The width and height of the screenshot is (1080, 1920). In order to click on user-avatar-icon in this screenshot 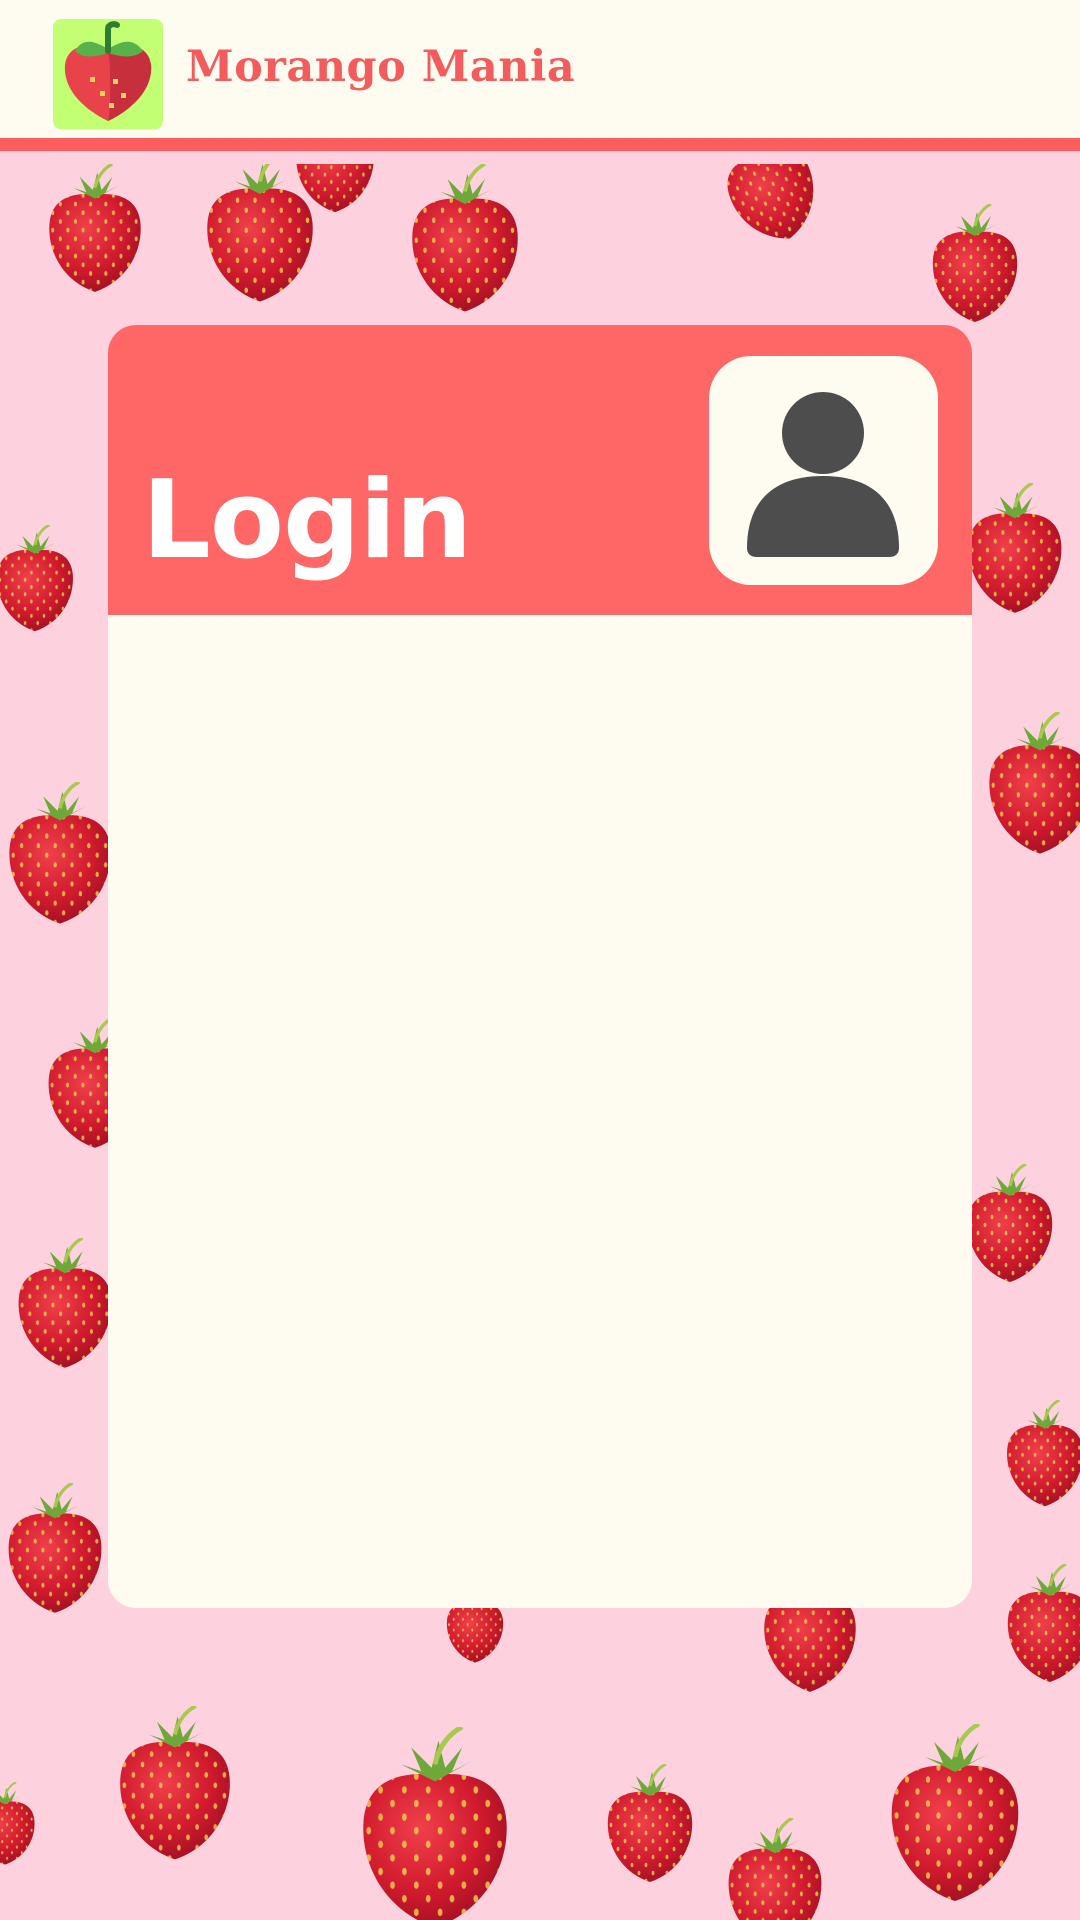, I will do `click(823, 470)`.